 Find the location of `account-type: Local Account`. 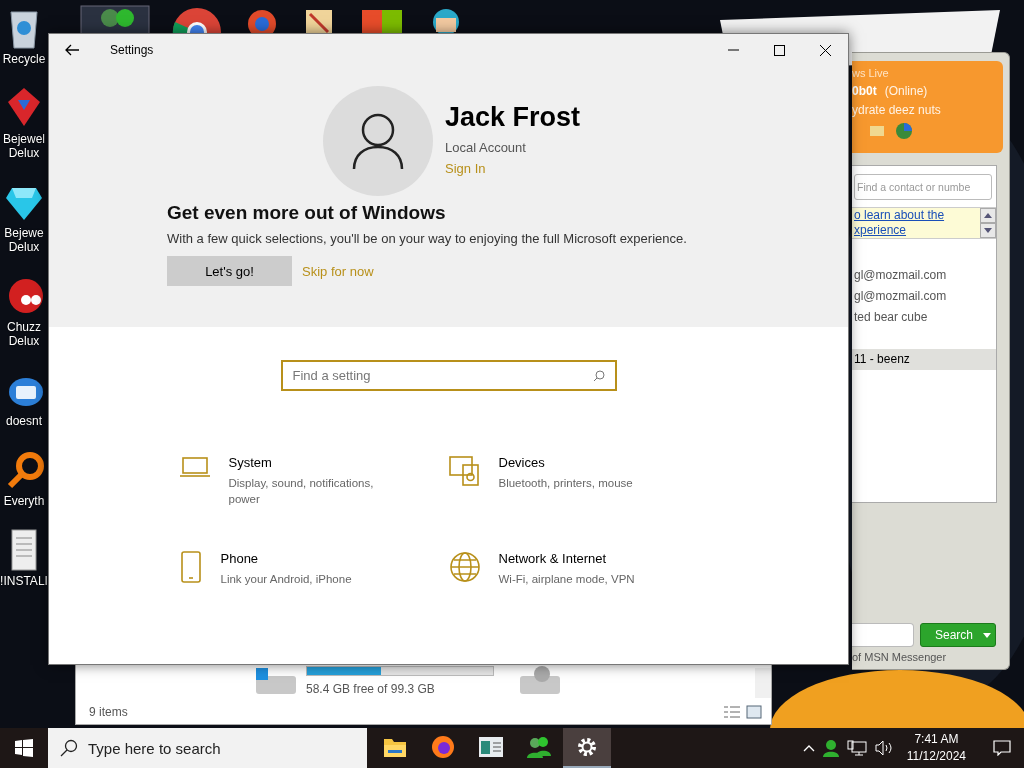

account-type: Local Account is located at coordinates (486, 147).